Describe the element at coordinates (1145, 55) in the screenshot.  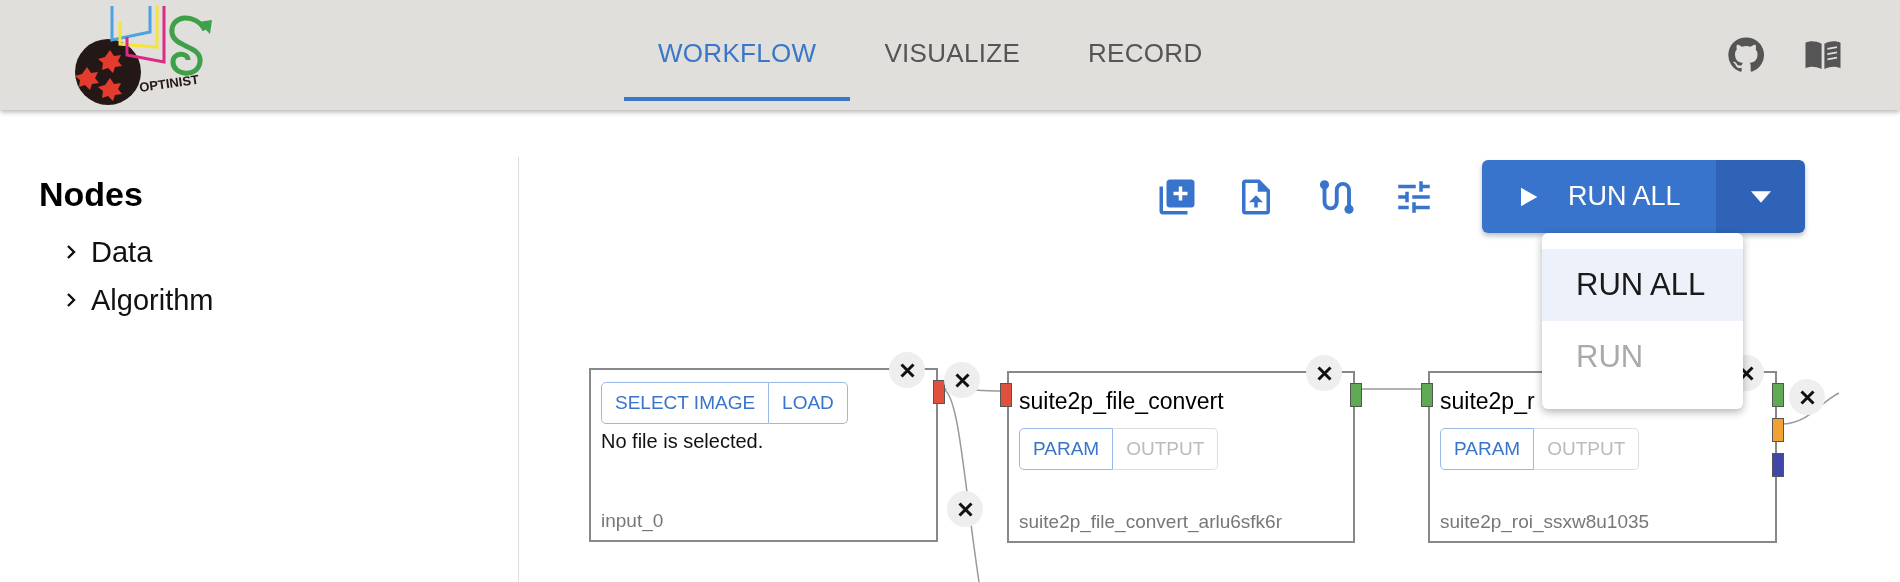
I see `nav-tab: RECORD` at that location.